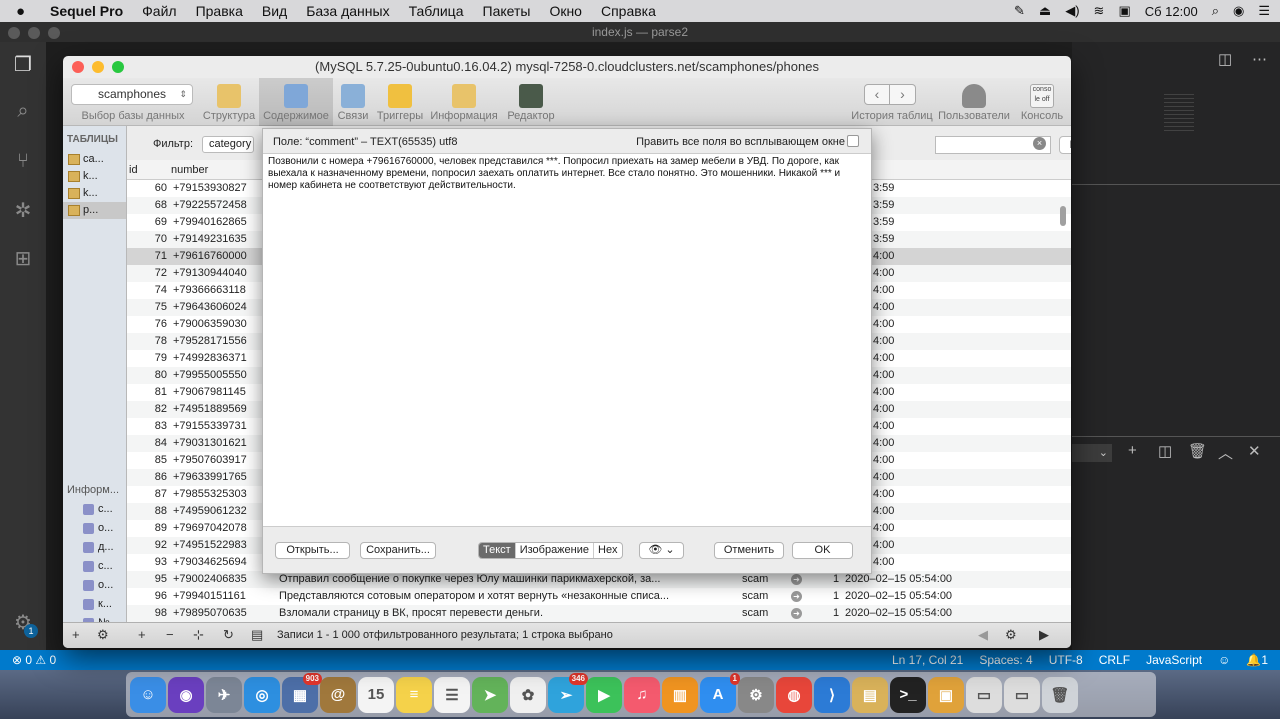 The height and width of the screenshot is (719, 1280). I want to click on close-icon, so click(14, 33).